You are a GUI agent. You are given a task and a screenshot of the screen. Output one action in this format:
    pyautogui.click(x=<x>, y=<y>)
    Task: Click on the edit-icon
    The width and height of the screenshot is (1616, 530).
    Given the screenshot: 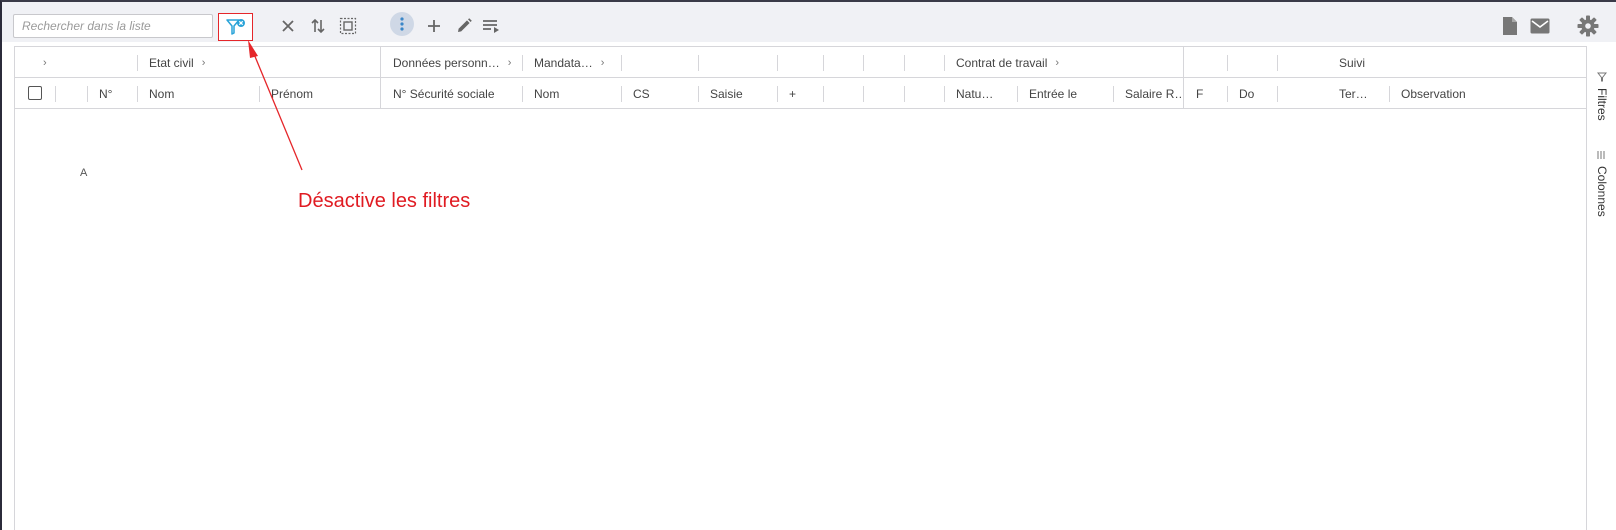 What is the action you would take?
    pyautogui.click(x=465, y=25)
    